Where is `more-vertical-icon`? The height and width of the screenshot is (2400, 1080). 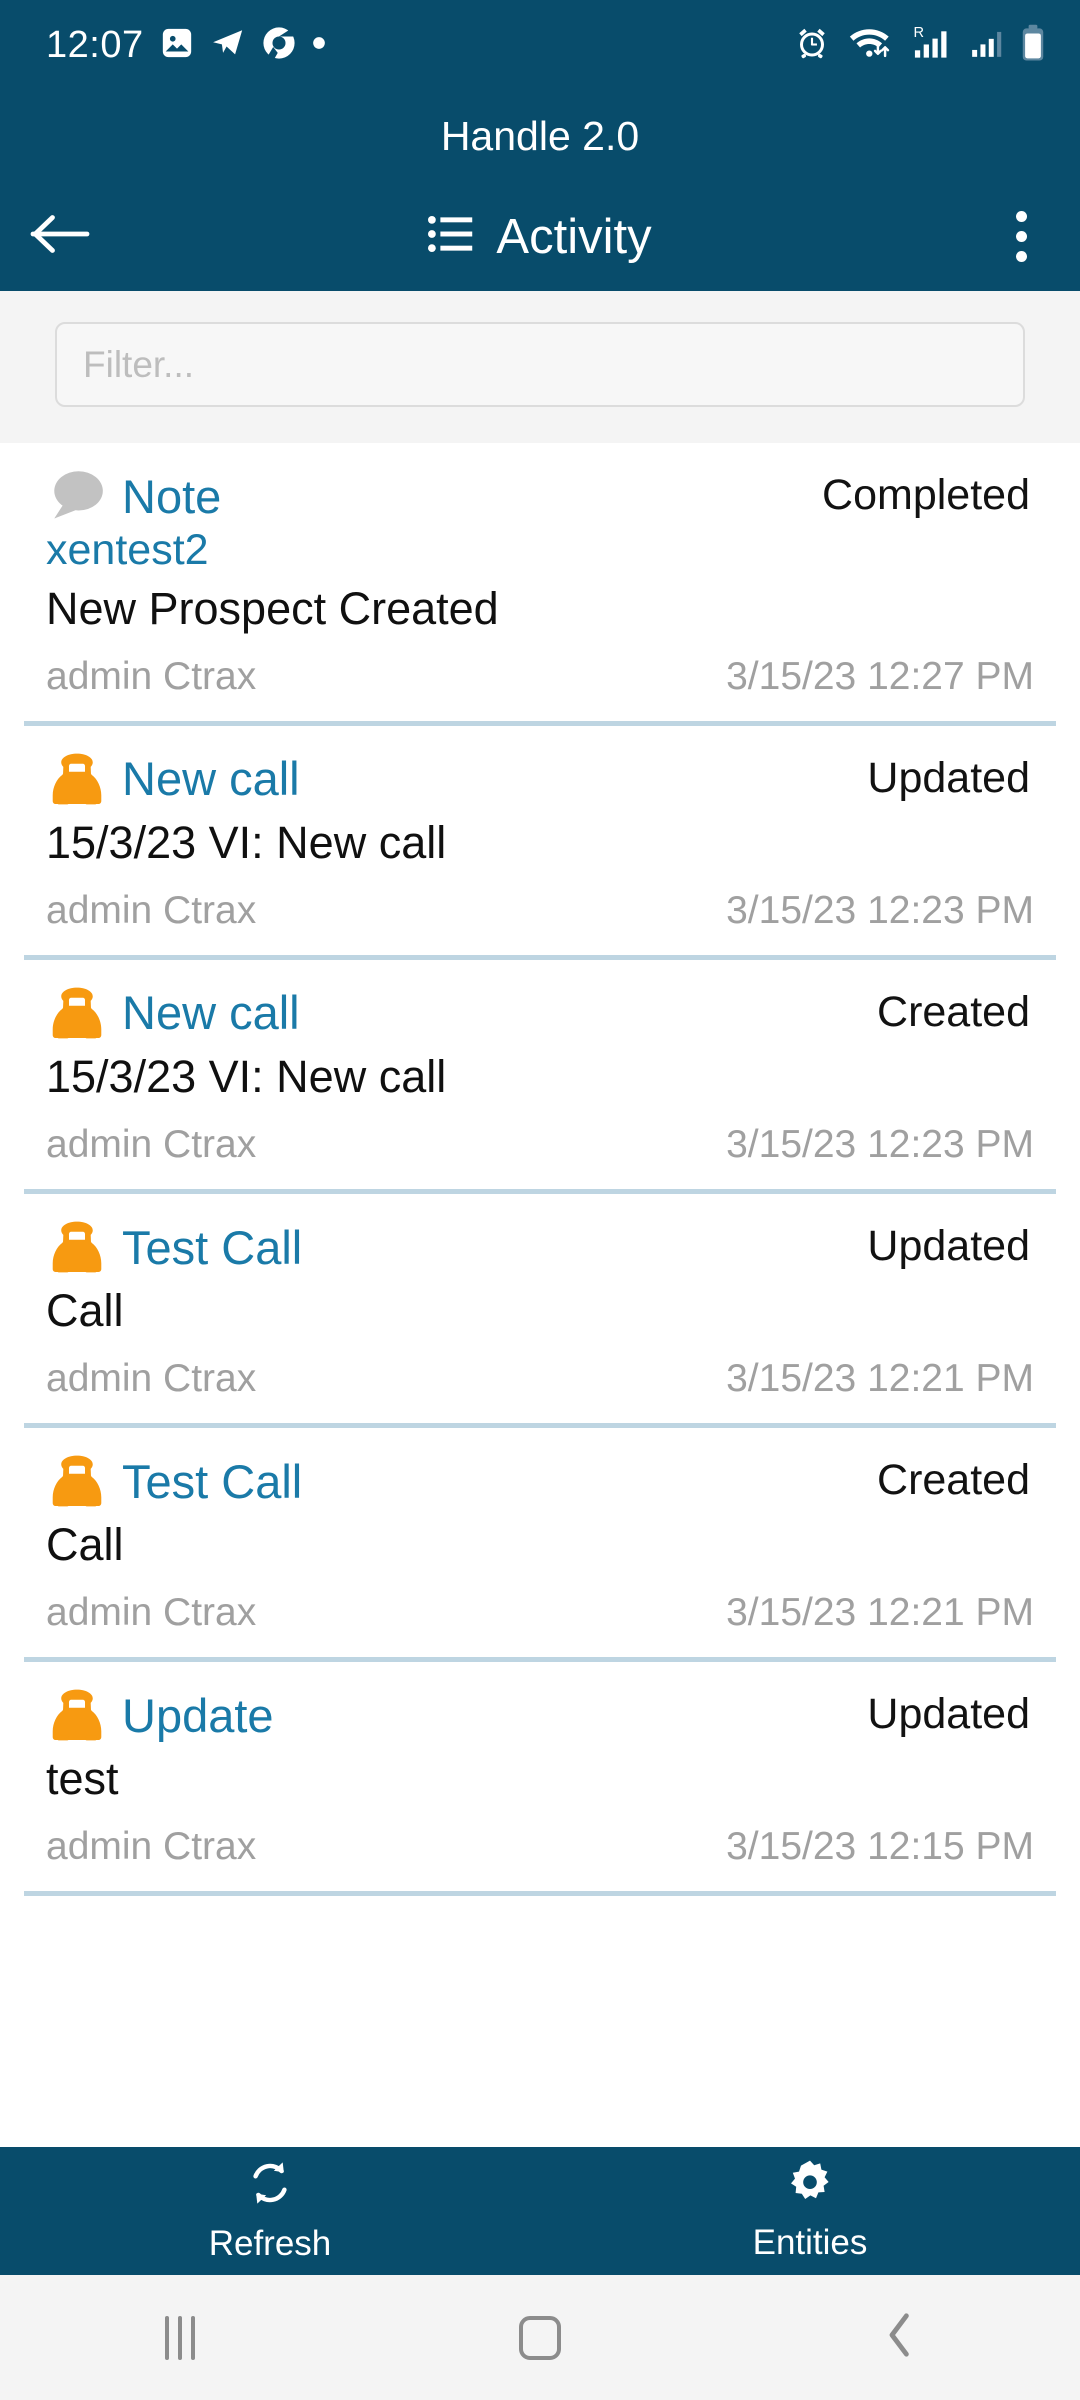 more-vertical-icon is located at coordinates (1021, 236).